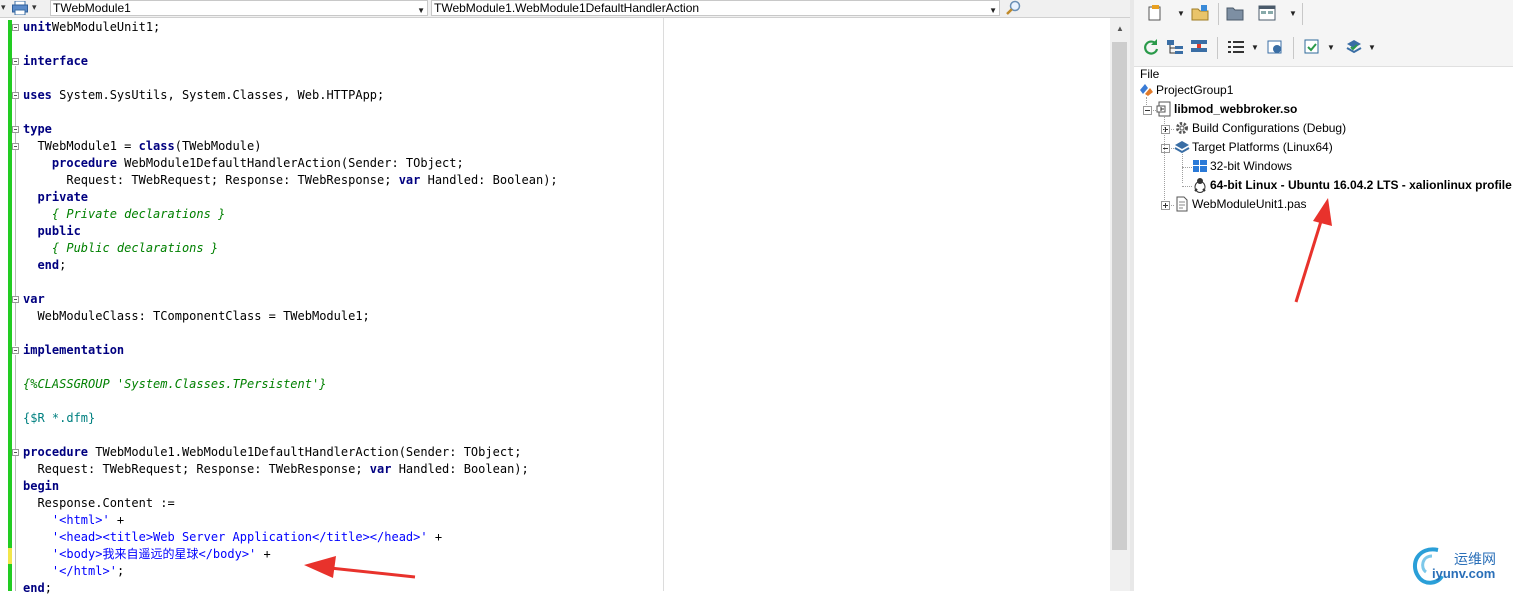 The width and height of the screenshot is (1513, 597). What do you see at coordinates (1249, 204) in the screenshot?
I see `tree-node-label: WebModuleUnit1.pas` at bounding box center [1249, 204].